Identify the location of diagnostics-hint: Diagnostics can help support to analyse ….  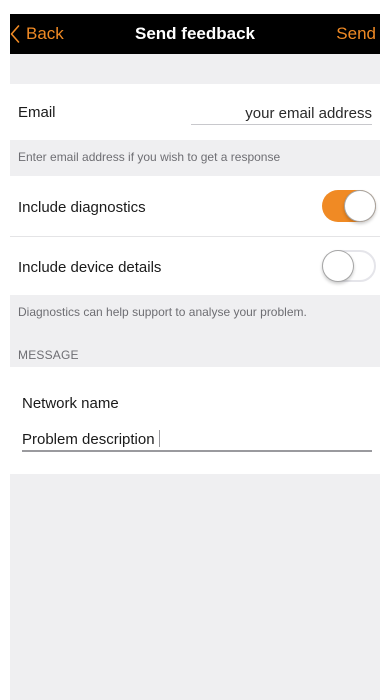
(162, 312).